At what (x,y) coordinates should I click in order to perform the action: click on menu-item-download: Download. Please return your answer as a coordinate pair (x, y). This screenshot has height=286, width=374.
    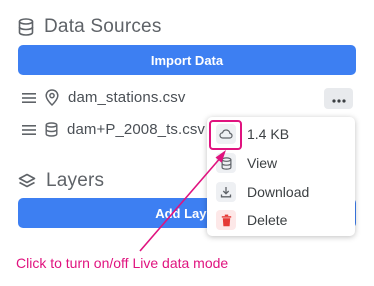
    Looking at the image, I should click on (262, 192).